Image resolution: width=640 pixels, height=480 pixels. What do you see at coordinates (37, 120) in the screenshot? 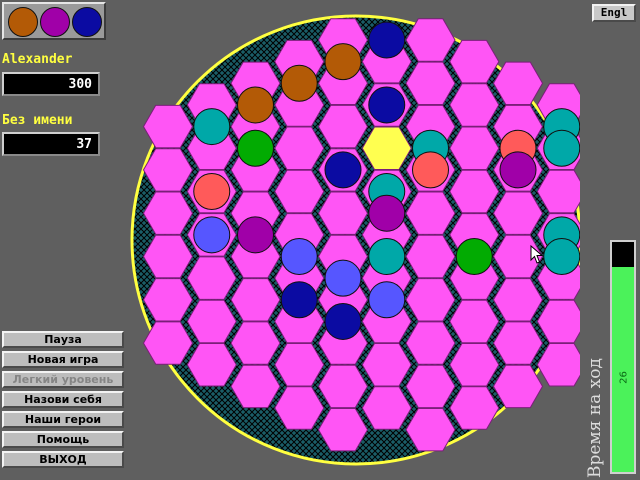
I see `player-2-name: Без имени` at bounding box center [37, 120].